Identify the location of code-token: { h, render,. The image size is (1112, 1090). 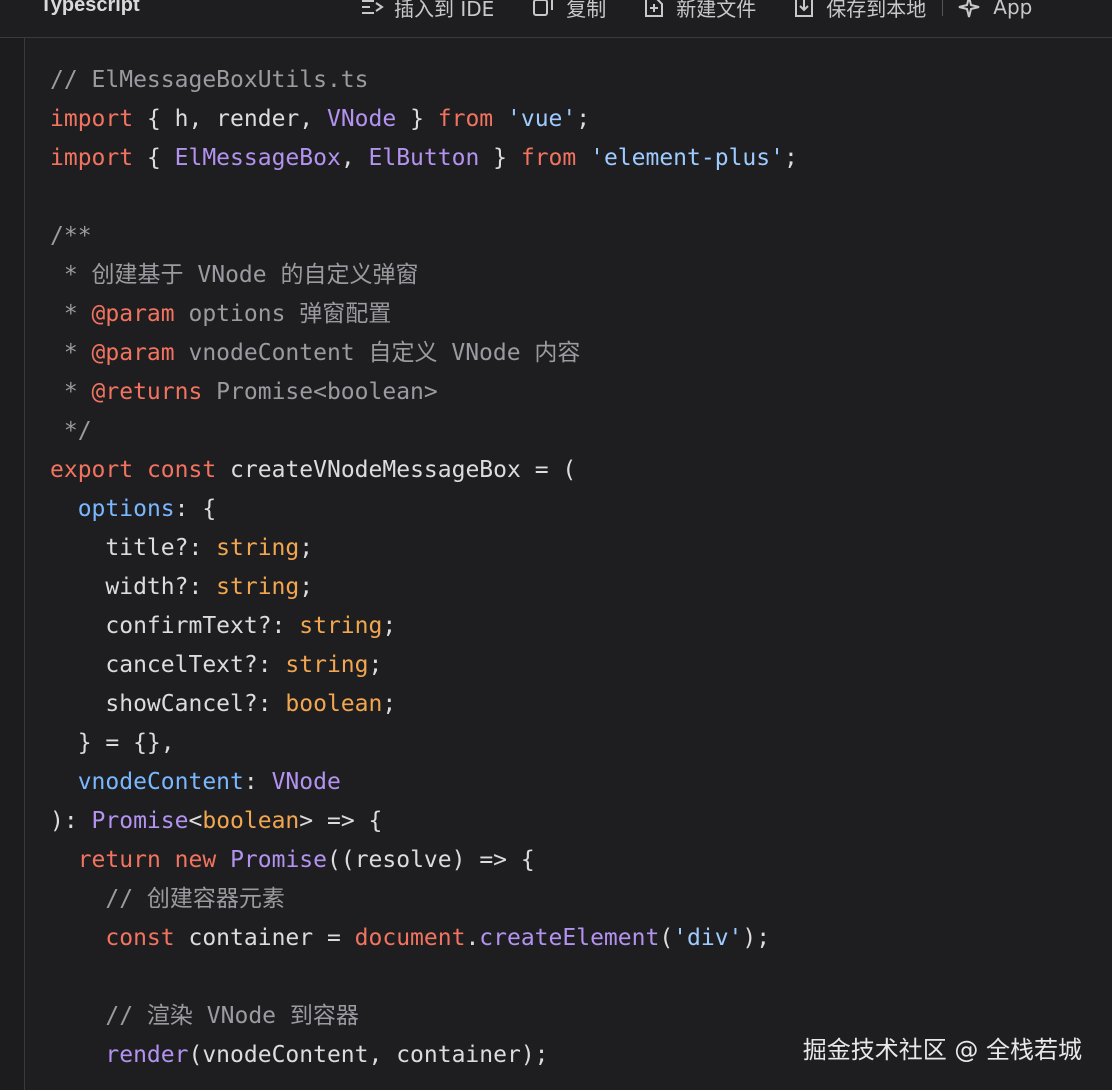
(230, 119).